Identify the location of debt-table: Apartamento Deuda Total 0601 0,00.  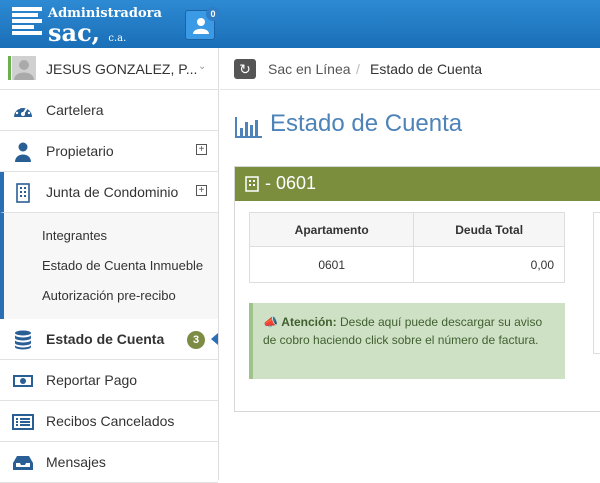
(406, 247).